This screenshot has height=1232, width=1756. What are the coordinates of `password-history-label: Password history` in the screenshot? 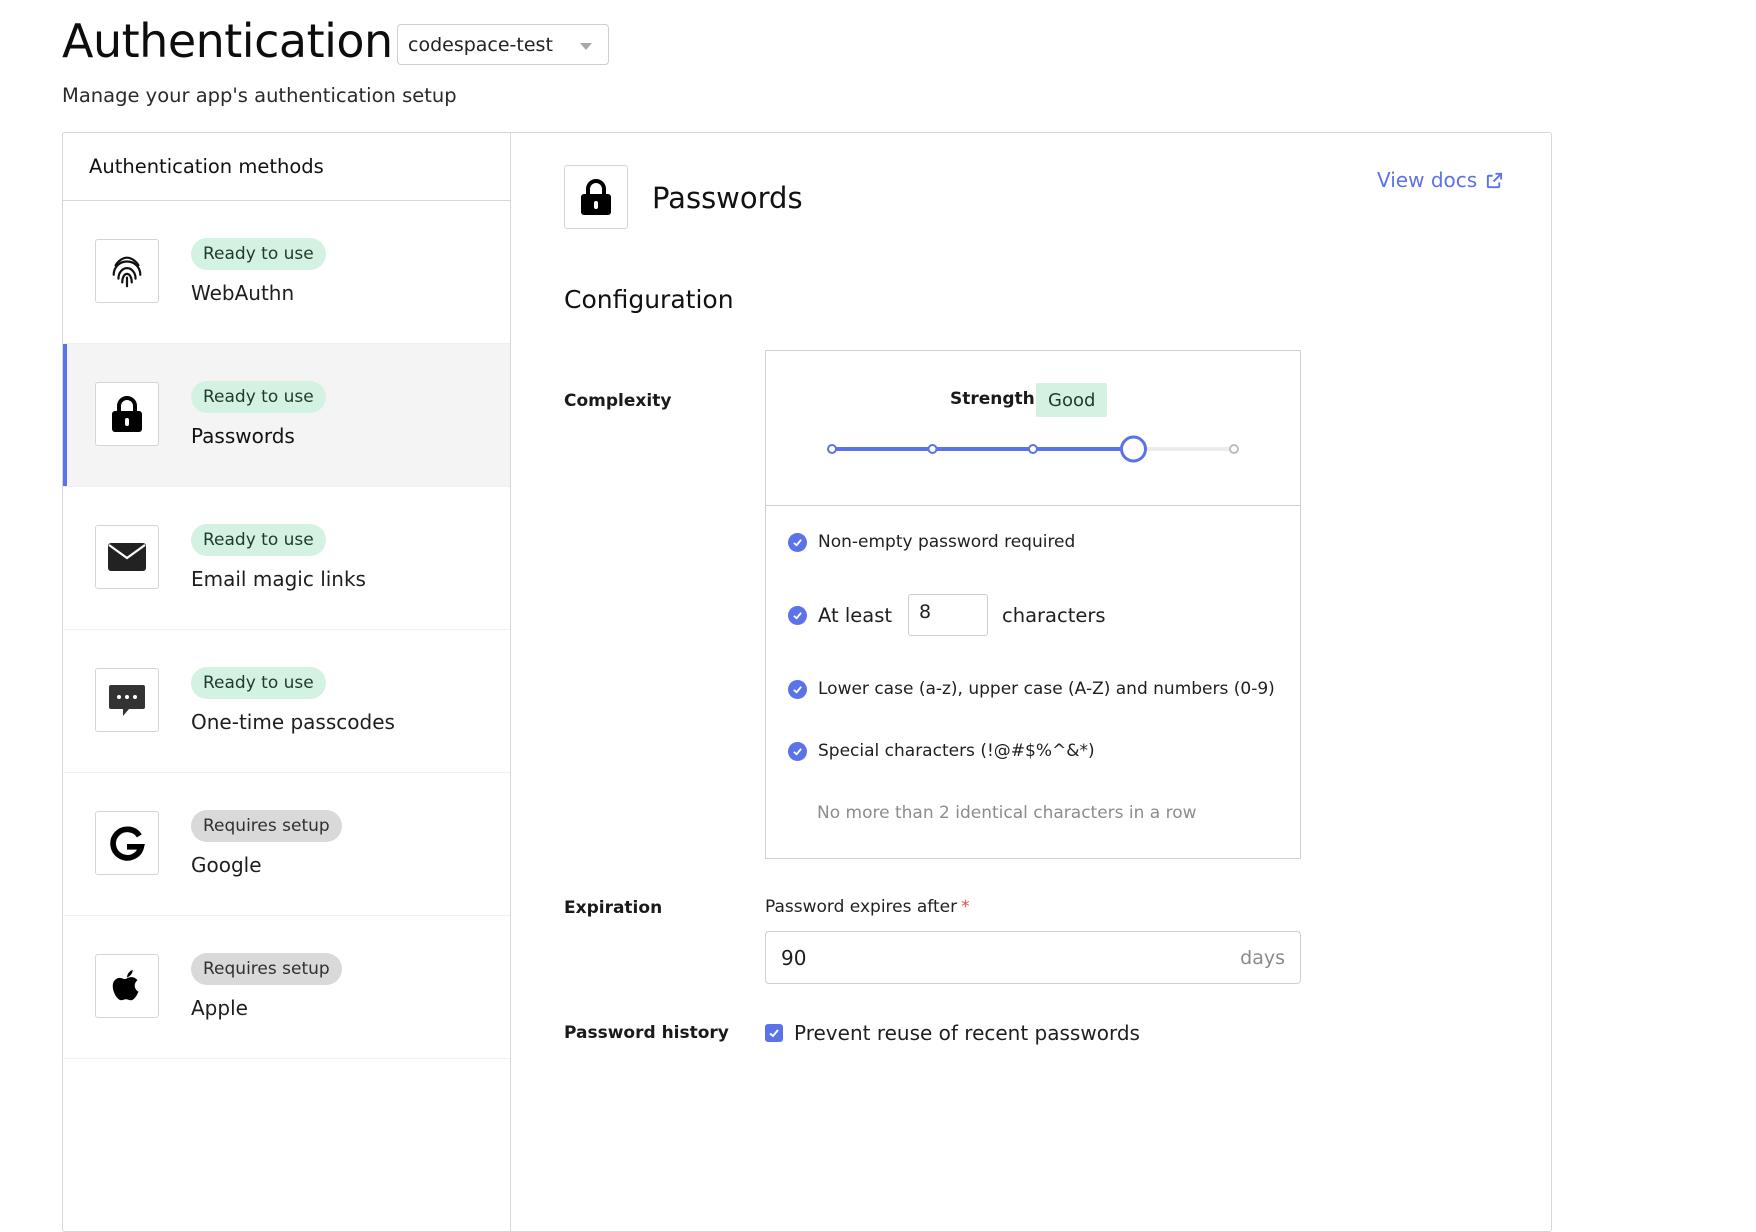 It's located at (646, 1033).